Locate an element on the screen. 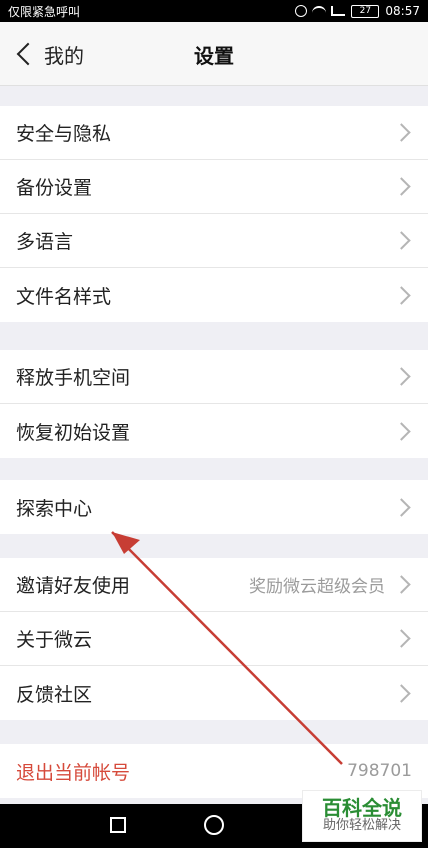 The height and width of the screenshot is (848, 428). settings-item-backup: 备份设置 is located at coordinates (214, 187).